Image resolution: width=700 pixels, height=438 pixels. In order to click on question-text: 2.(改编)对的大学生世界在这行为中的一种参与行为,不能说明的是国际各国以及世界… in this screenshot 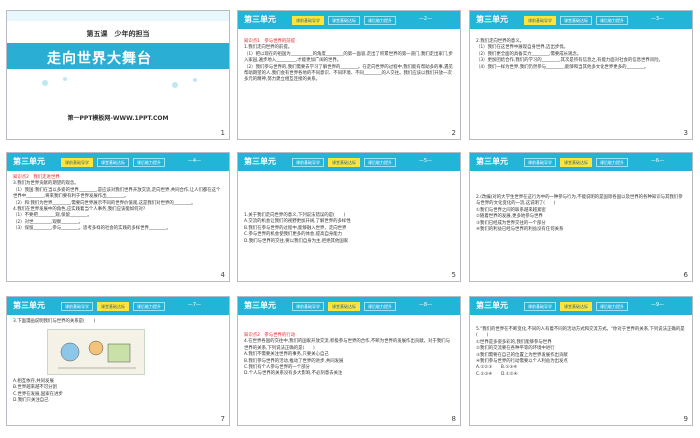, I will do `click(579, 201)`.